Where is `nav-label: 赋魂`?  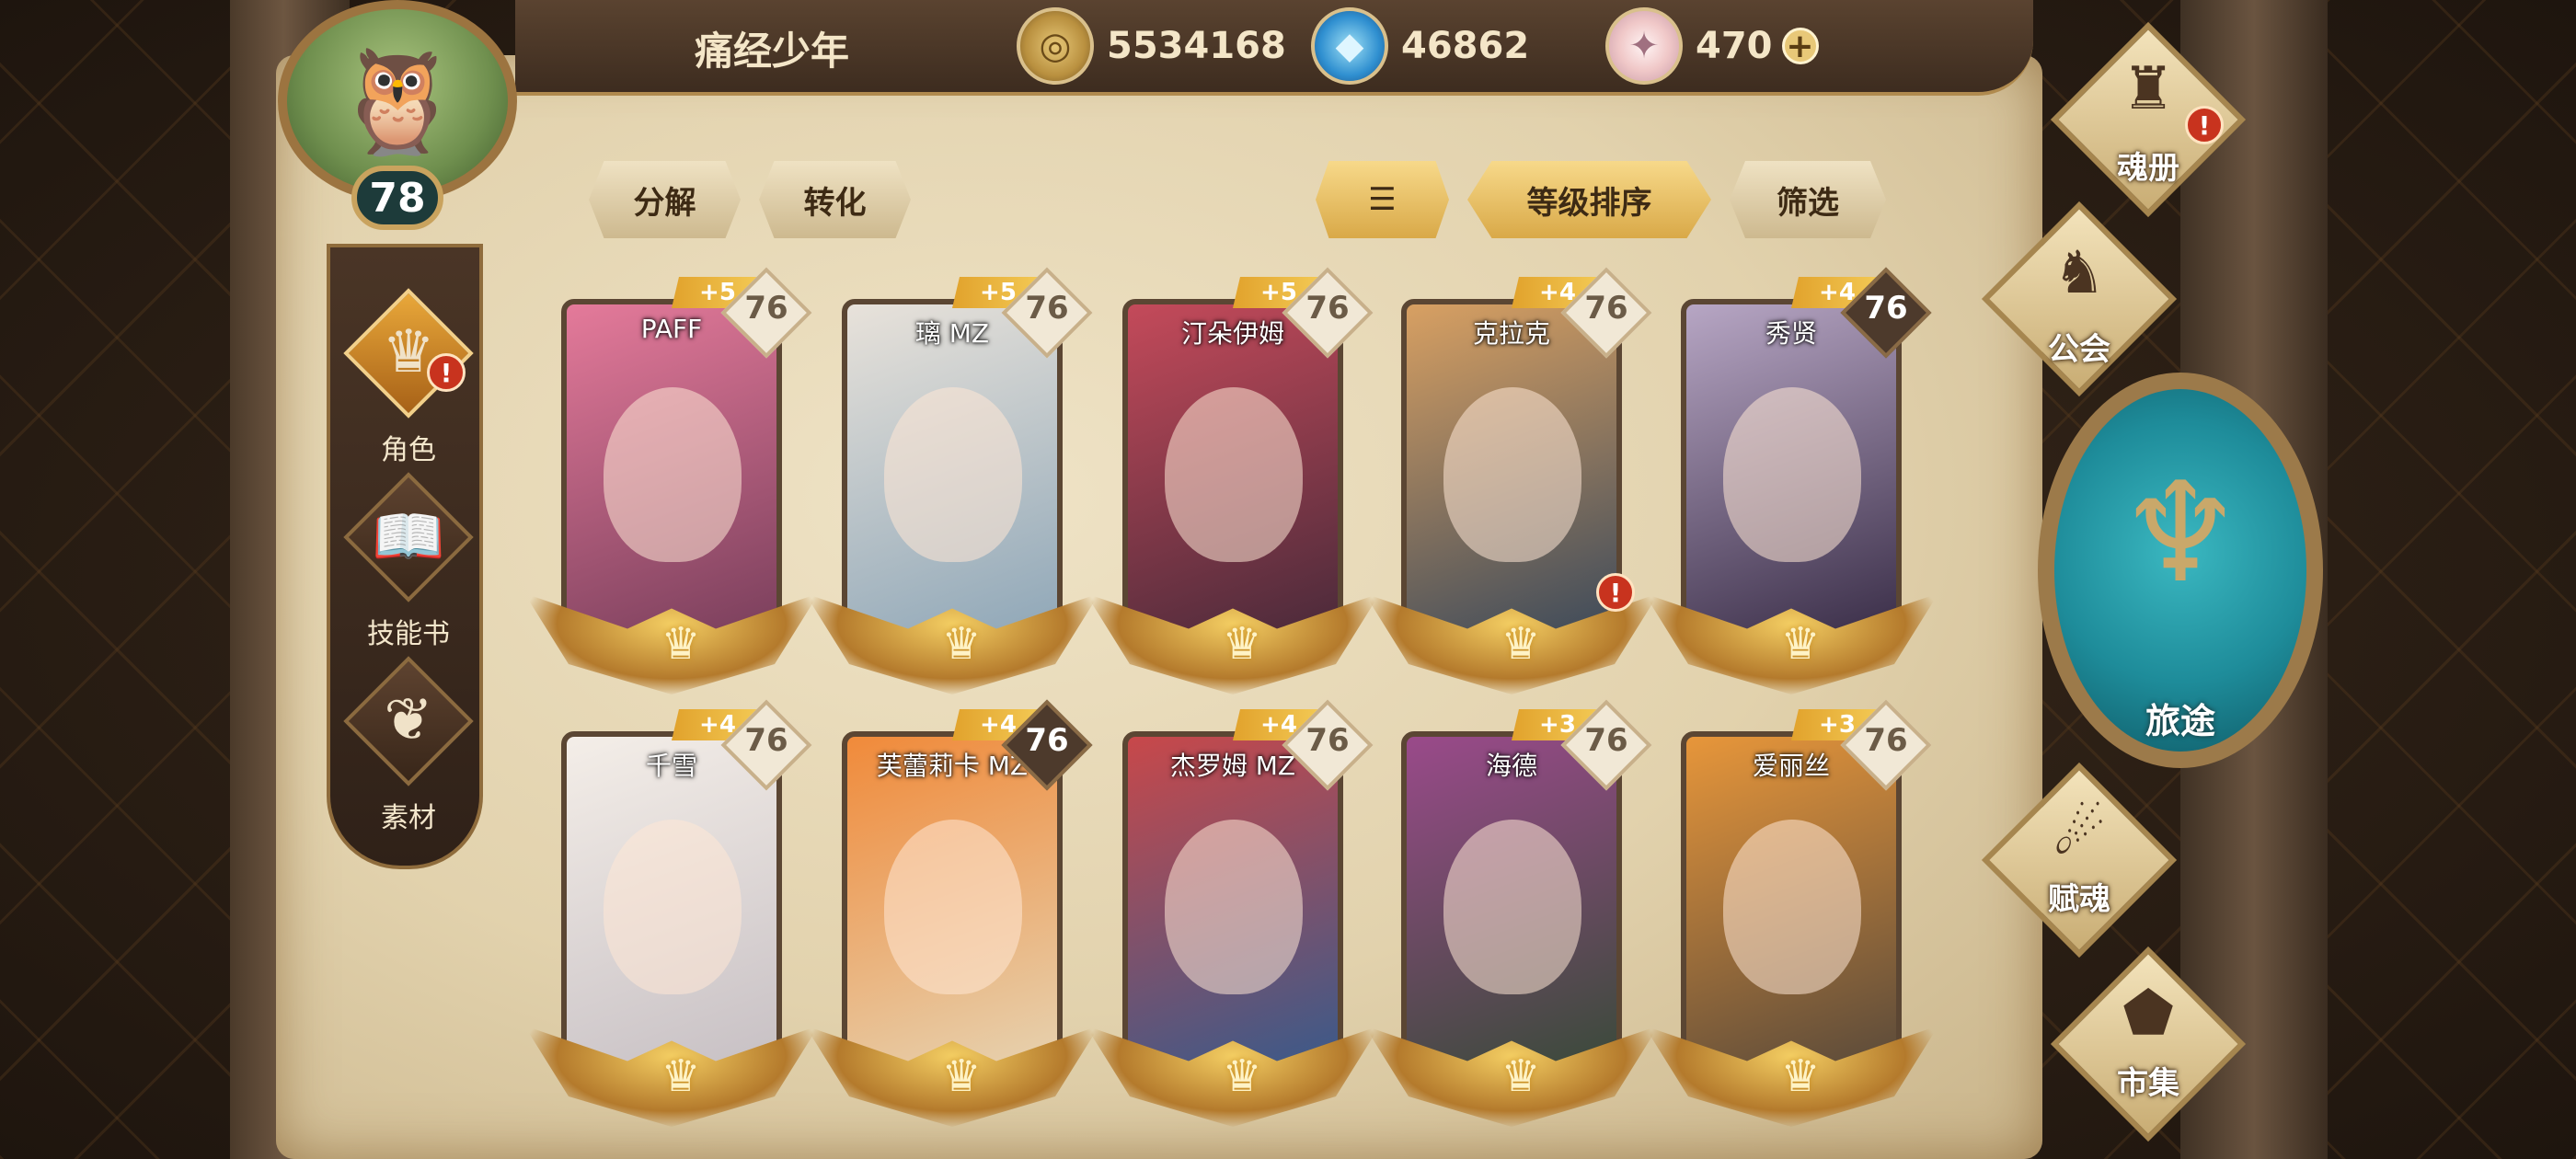 nav-label: 赋魂 is located at coordinates (2079, 899).